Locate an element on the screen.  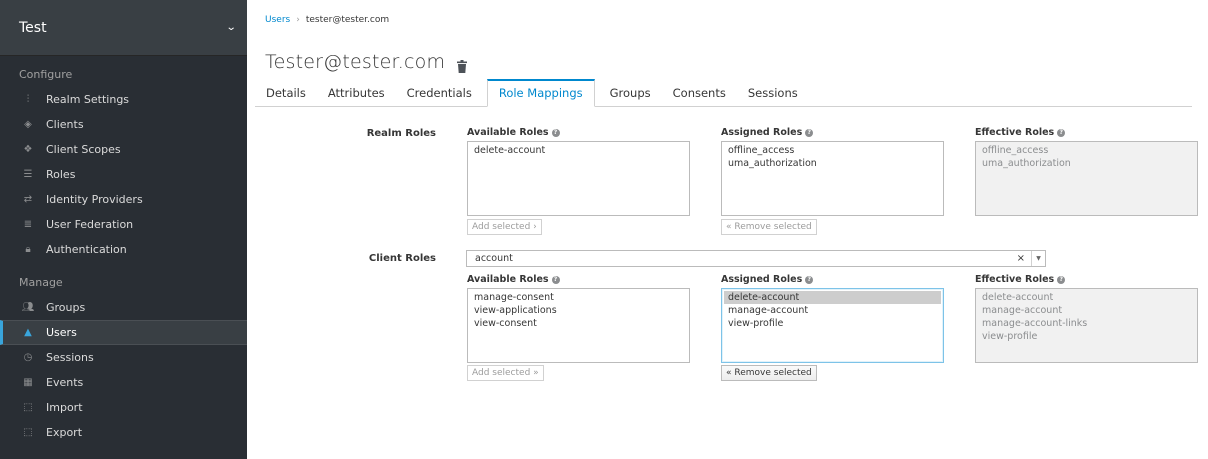
list-item: manage-consent is located at coordinates (578, 297).